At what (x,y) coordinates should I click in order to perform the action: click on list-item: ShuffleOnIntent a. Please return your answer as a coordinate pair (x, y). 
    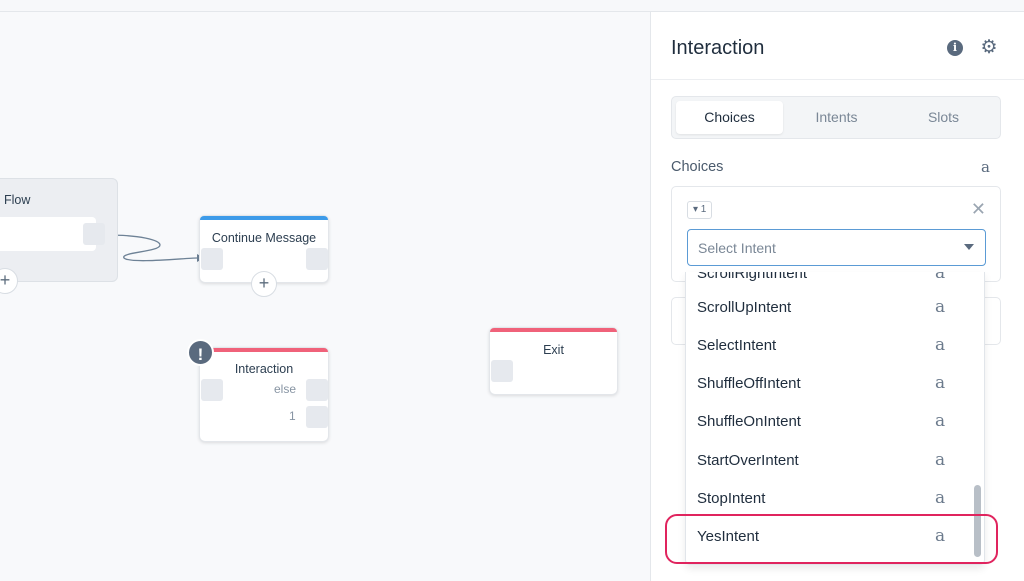
    Looking at the image, I should click on (829, 422).